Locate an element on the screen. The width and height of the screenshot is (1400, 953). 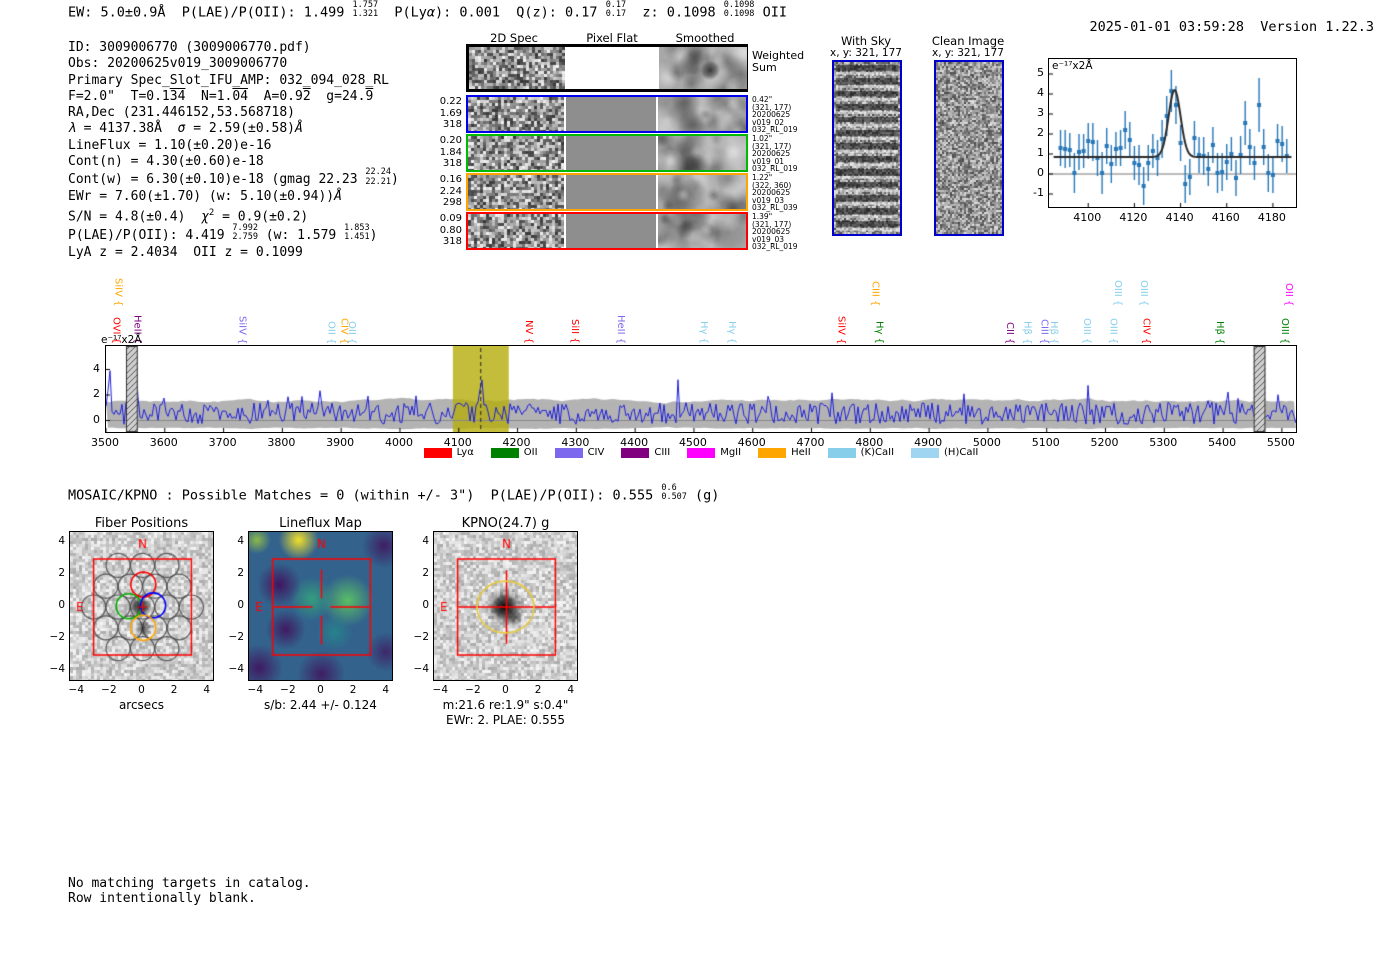
text-segment: EWr = 7.60(±1.70) (w: 5.10(±0.94)) is located at coordinates (201, 197).